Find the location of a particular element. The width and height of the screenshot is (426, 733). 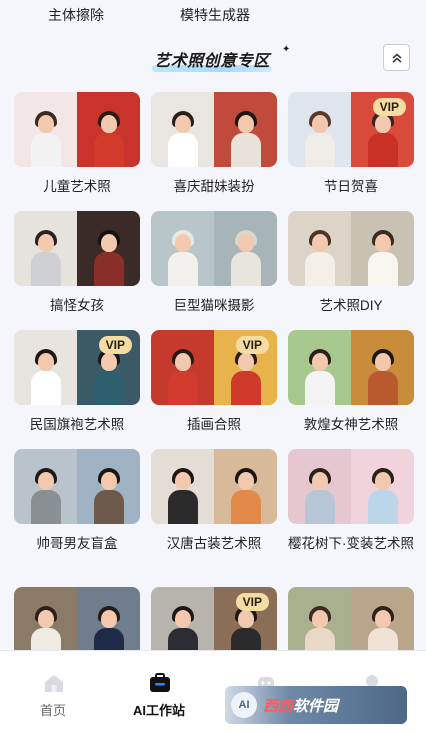

style-card-label: 艺术照DIY is located at coordinates (351, 305).